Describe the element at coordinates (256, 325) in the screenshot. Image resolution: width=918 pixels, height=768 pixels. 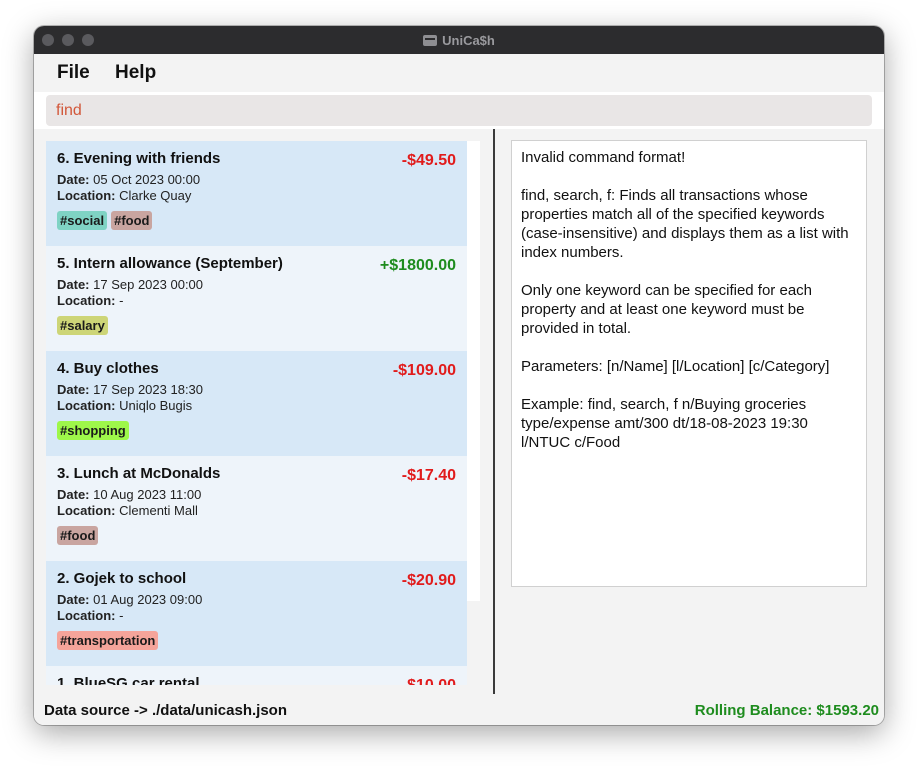
I see `tag-list: #salary` at that location.